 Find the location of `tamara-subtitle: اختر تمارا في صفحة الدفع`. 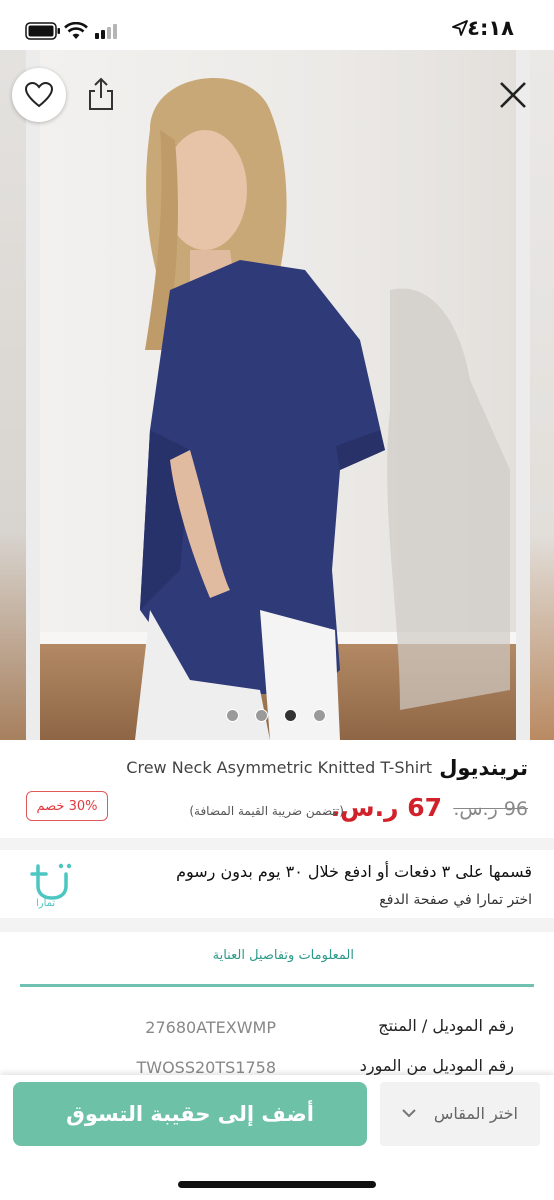

tamara-subtitle: اختر تمارا في صفحة الدفع is located at coordinates (455, 900).